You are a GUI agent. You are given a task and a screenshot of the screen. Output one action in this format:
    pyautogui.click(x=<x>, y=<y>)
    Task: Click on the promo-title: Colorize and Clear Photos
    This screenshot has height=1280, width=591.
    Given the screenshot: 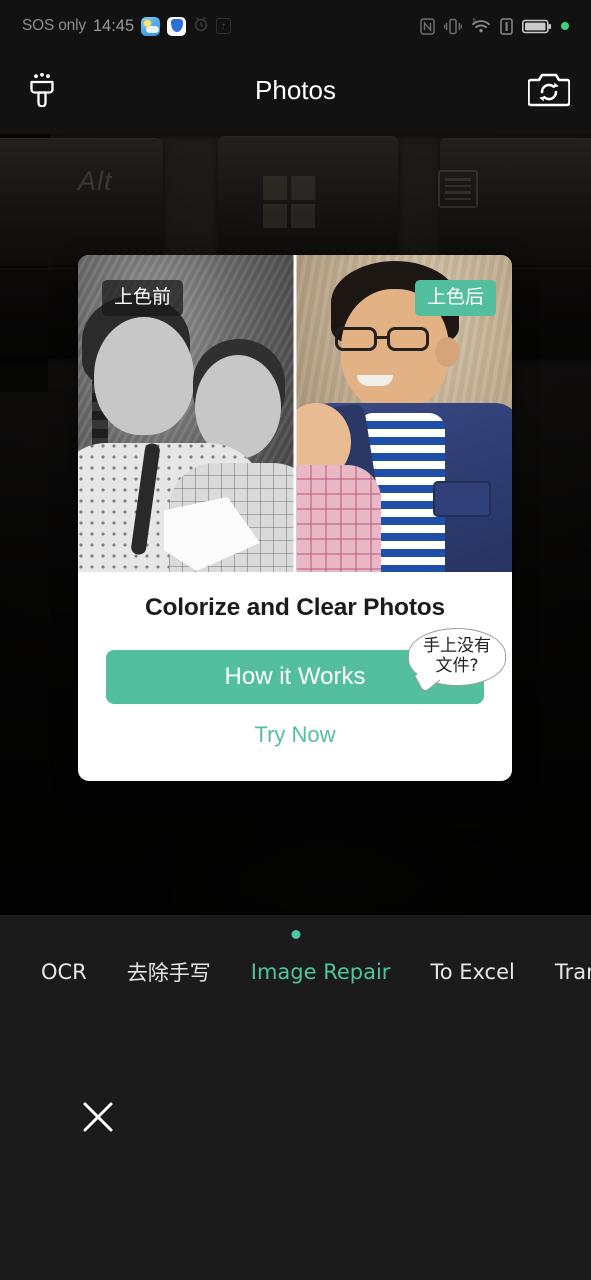 What is the action you would take?
    pyautogui.click(x=295, y=607)
    